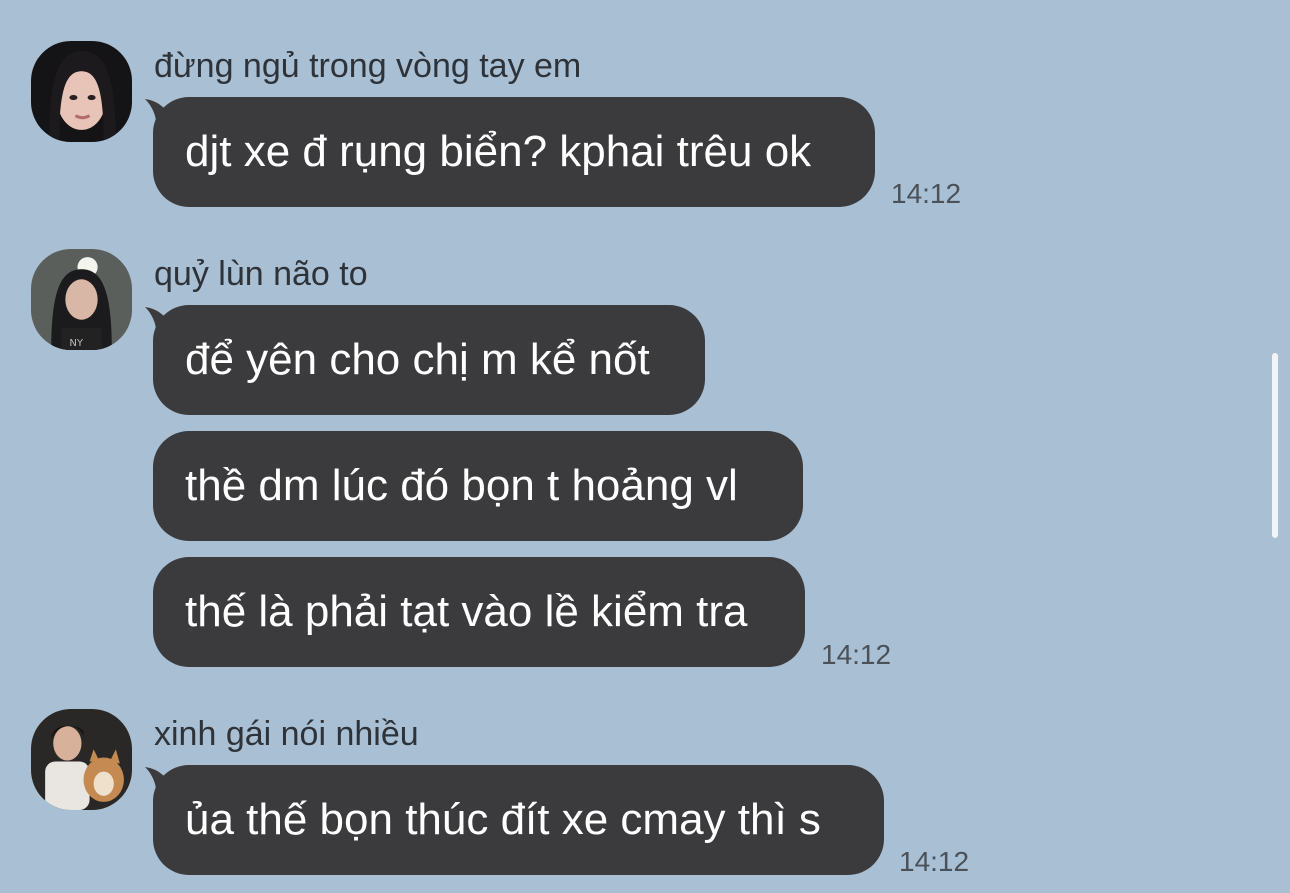 The image size is (1290, 893). What do you see at coordinates (479, 612) in the screenshot?
I see `message-bubble: thế là phải tạt vào lề kiểm tra` at bounding box center [479, 612].